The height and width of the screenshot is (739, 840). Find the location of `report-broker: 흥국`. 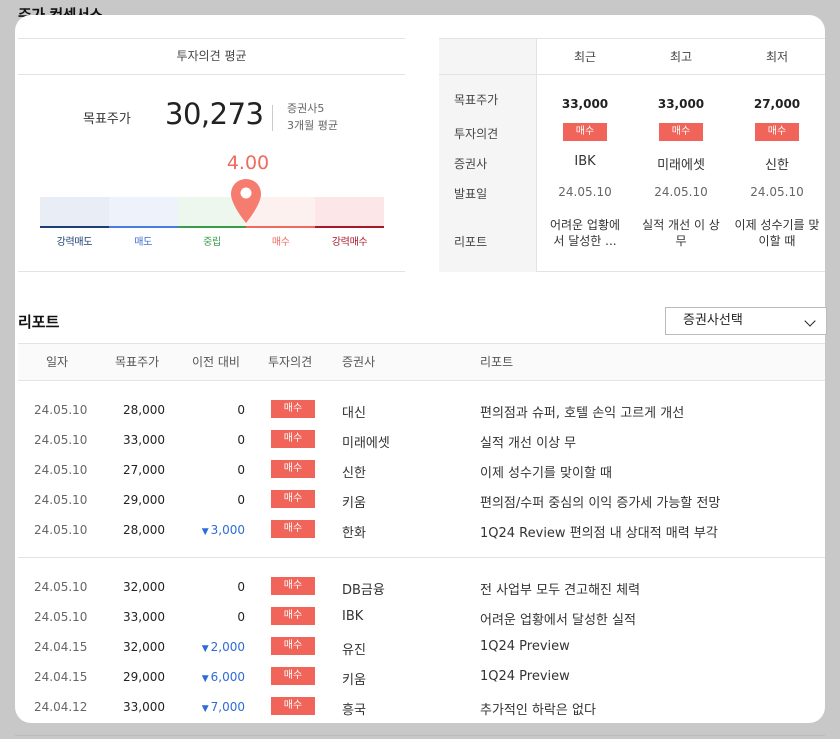

report-broker: 흥국 is located at coordinates (354, 710).